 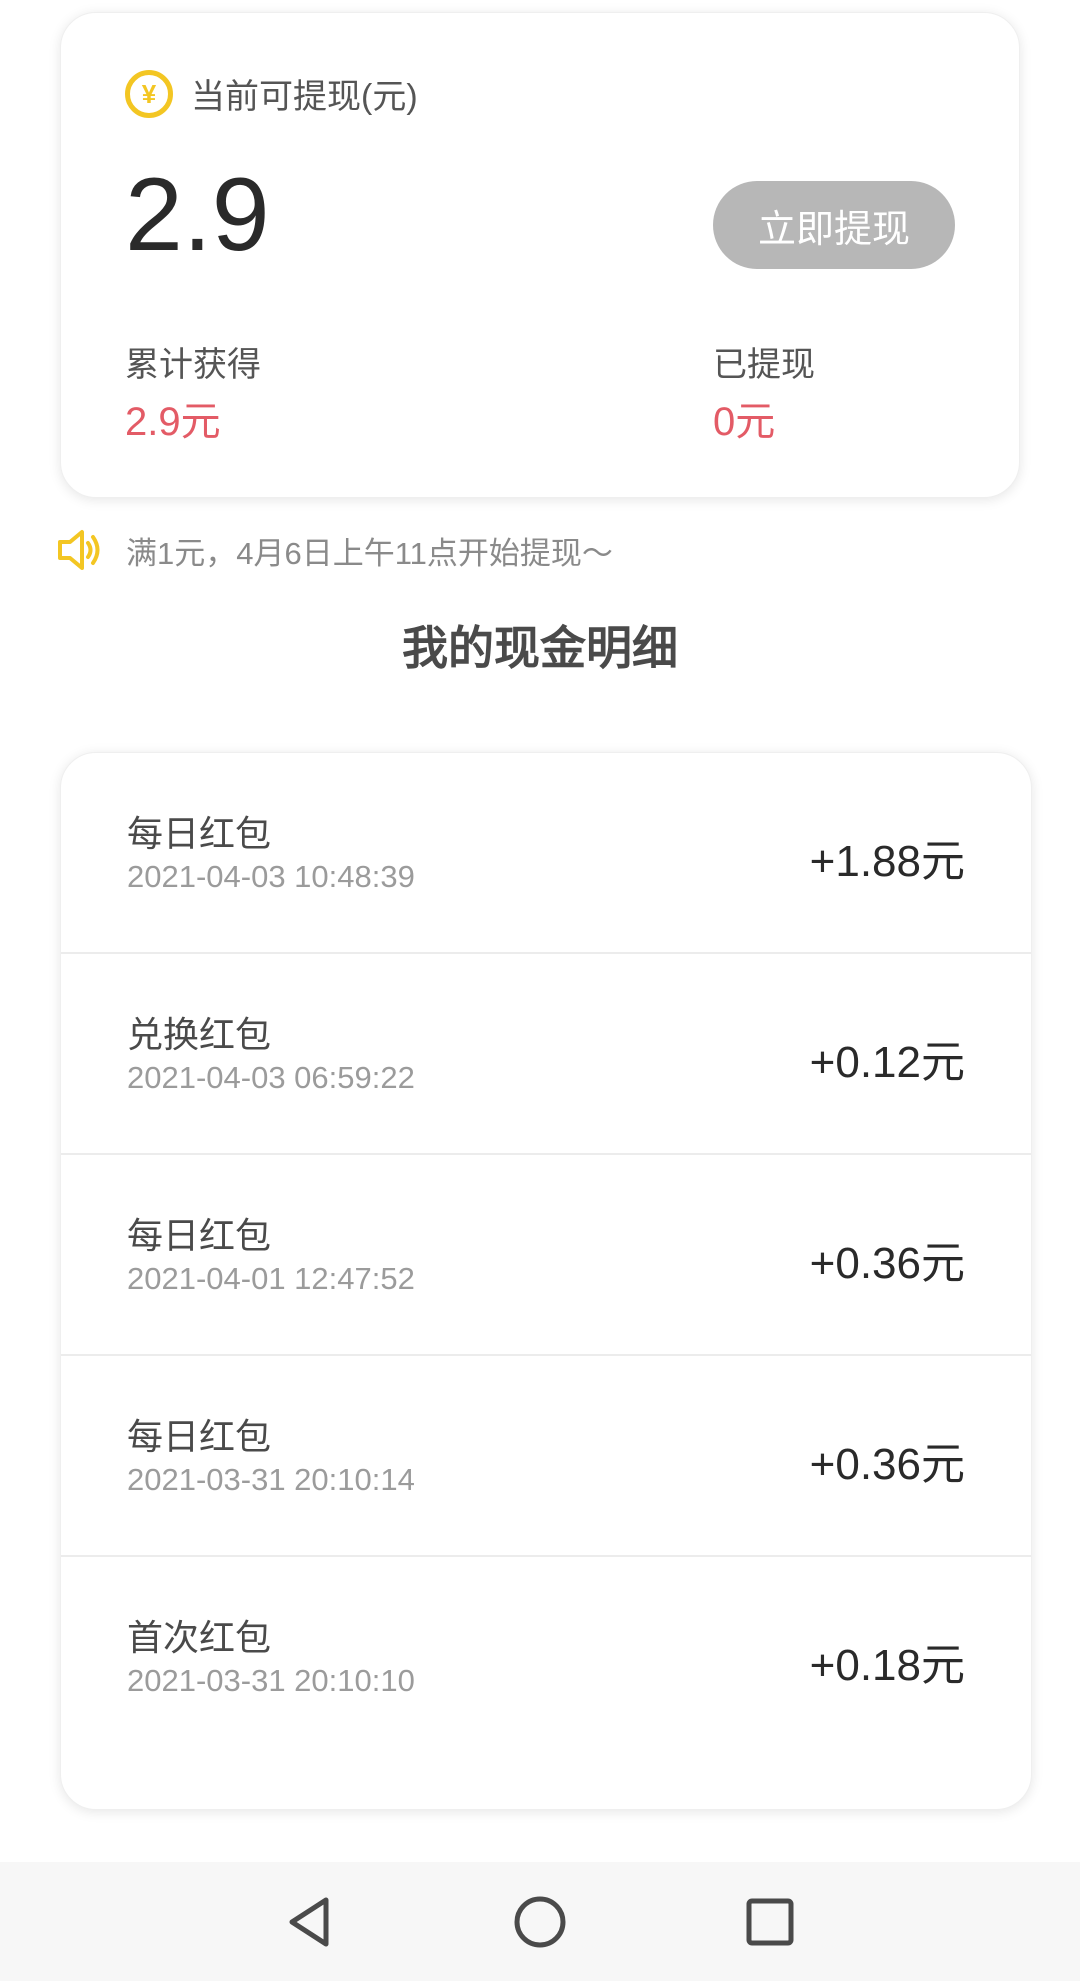 What do you see at coordinates (744, 421) in the screenshot?
I see `withdrawn-value: 0元` at bounding box center [744, 421].